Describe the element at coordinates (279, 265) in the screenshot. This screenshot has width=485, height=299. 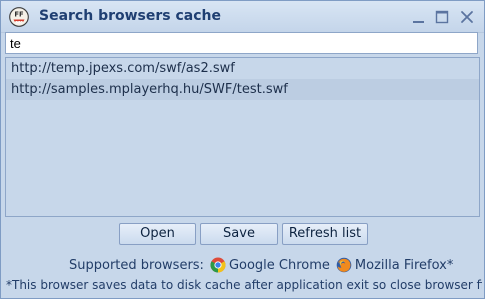
I see `chrome-label: Google Chrome` at that location.